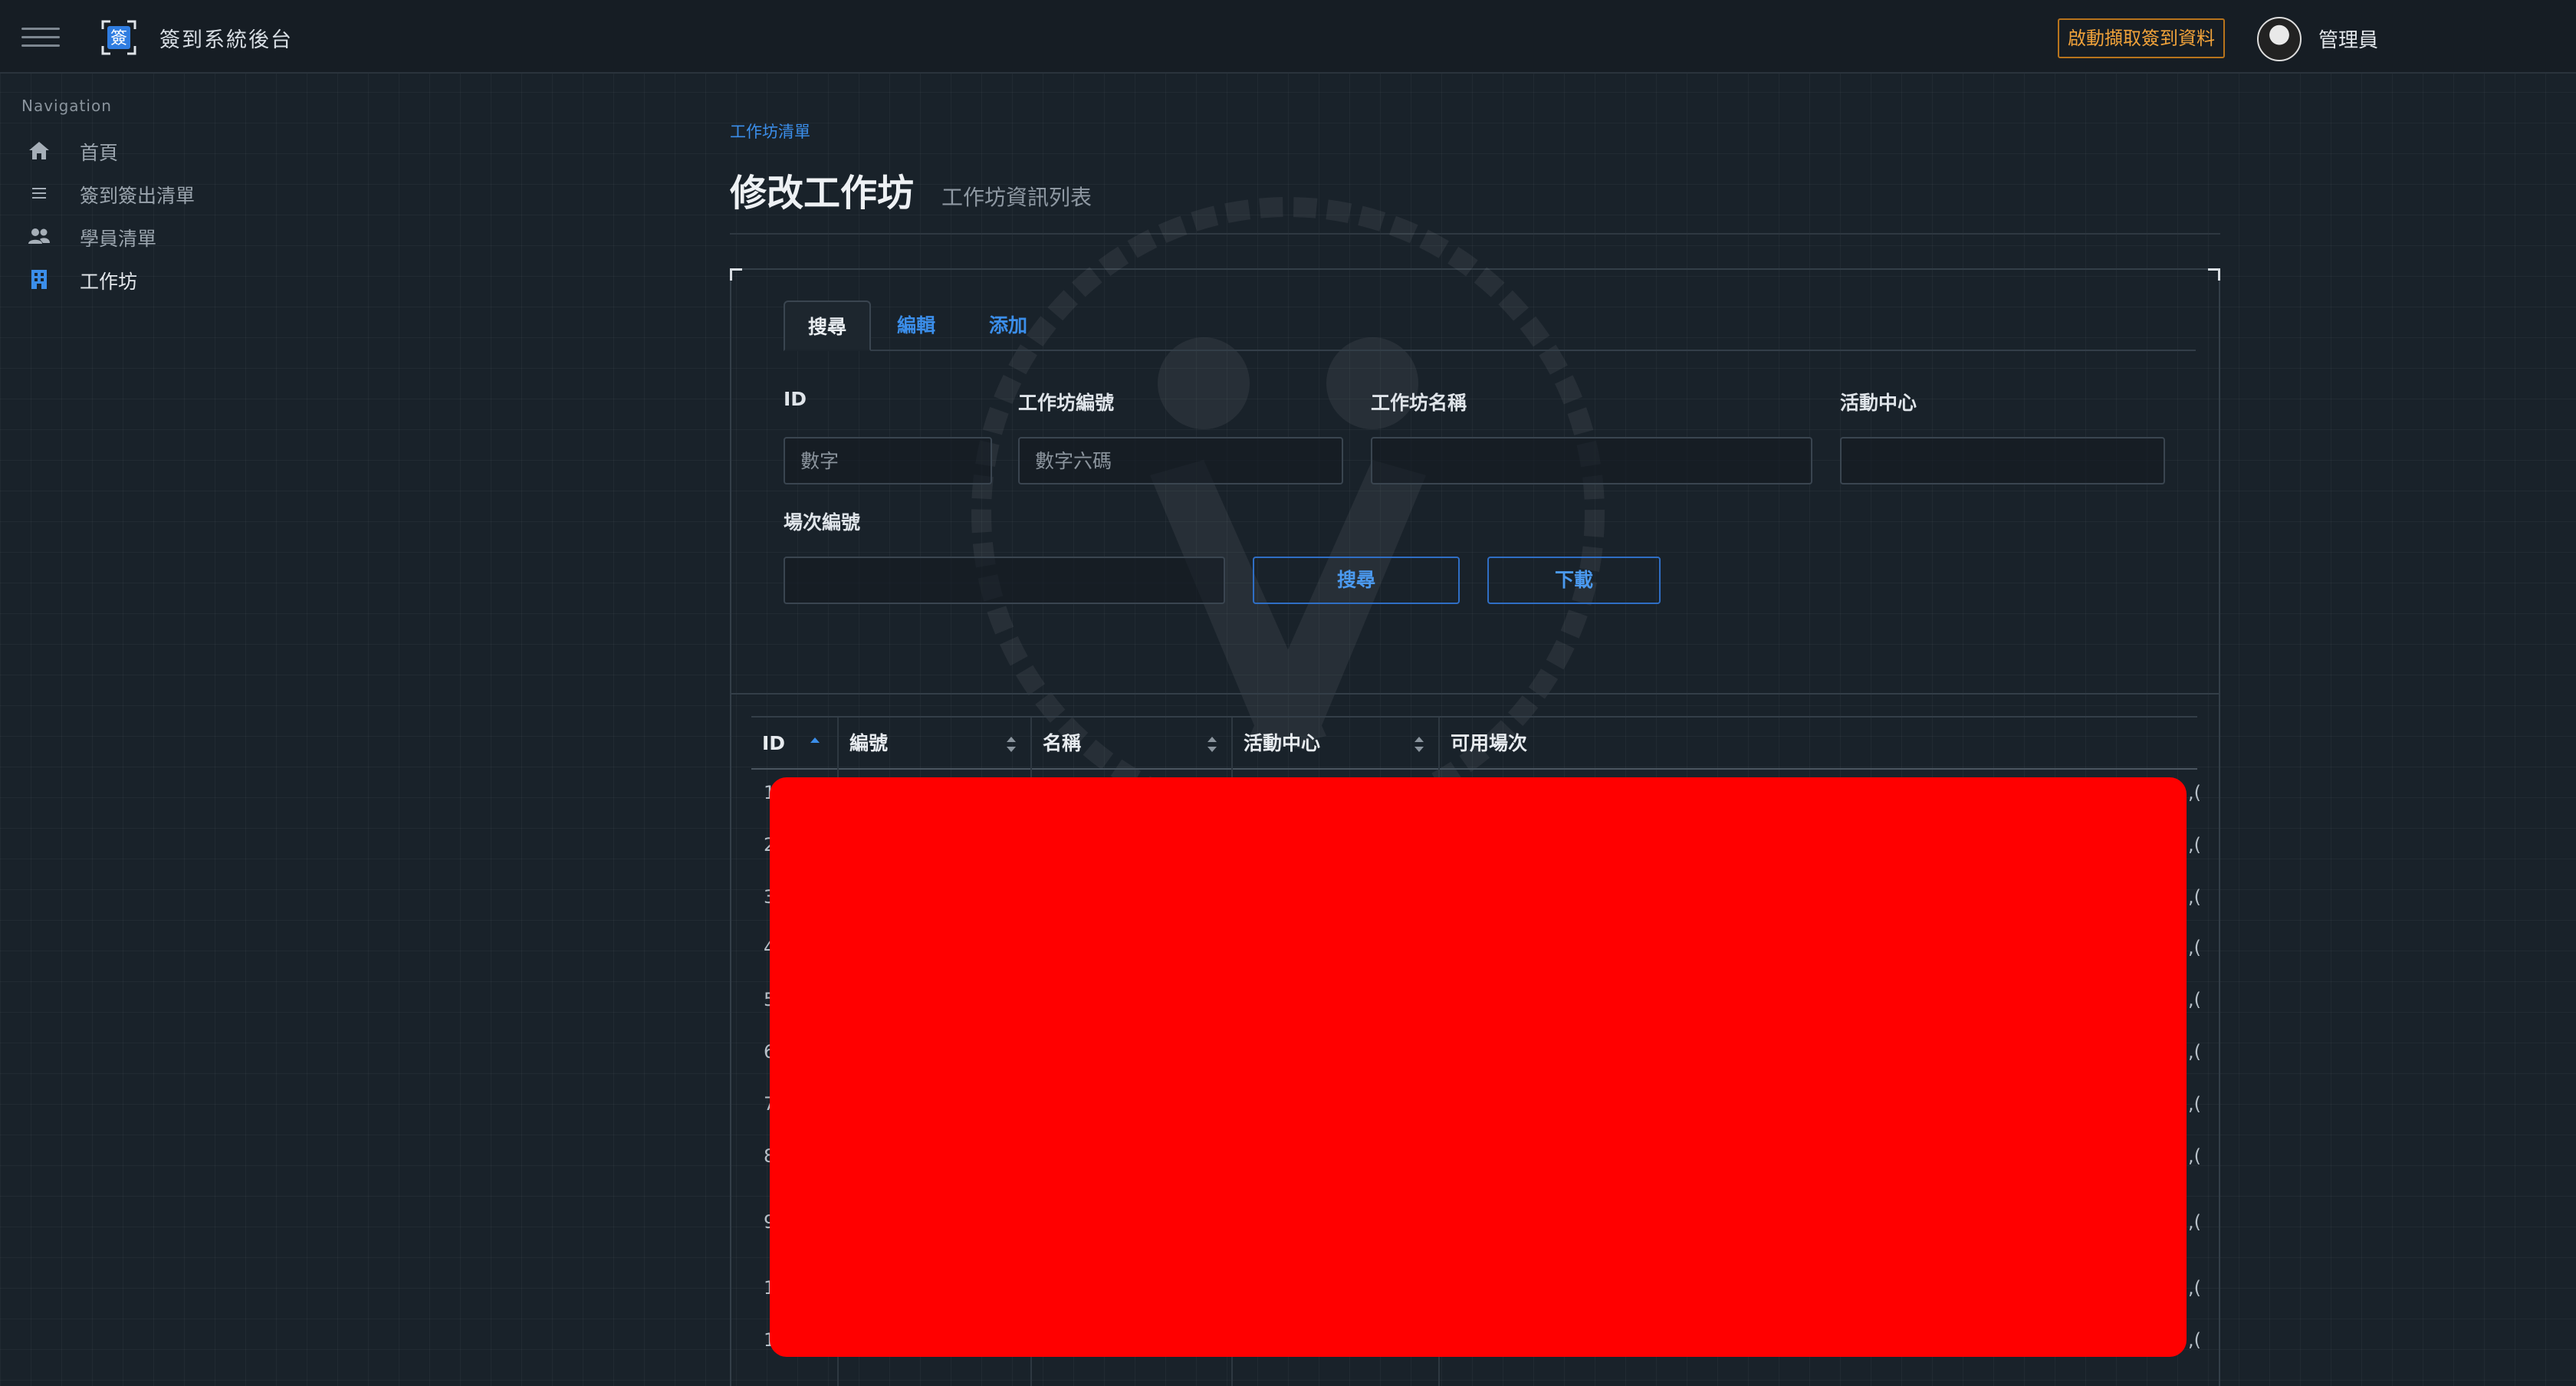 The image size is (2576, 1386). I want to click on sidebar: Navigation 首頁 簽到簽出清單 學員清單 工作坊, so click(169, 730).